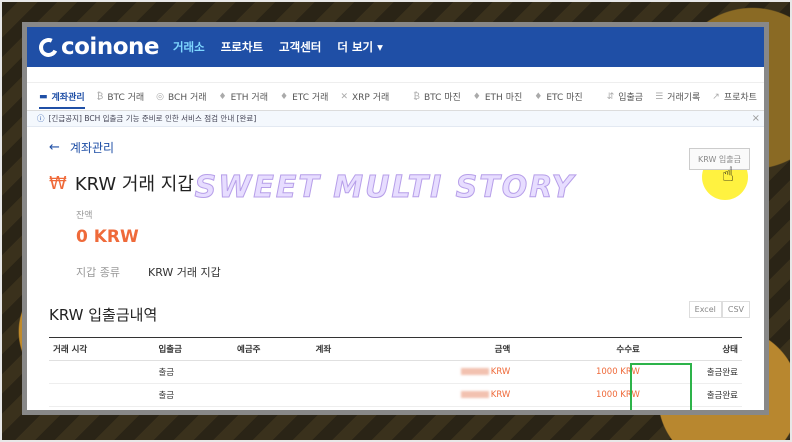 The height and width of the screenshot is (442, 792). What do you see at coordinates (184, 272) in the screenshot?
I see `wallet-type-value: KRW 거래 지갑` at bounding box center [184, 272].